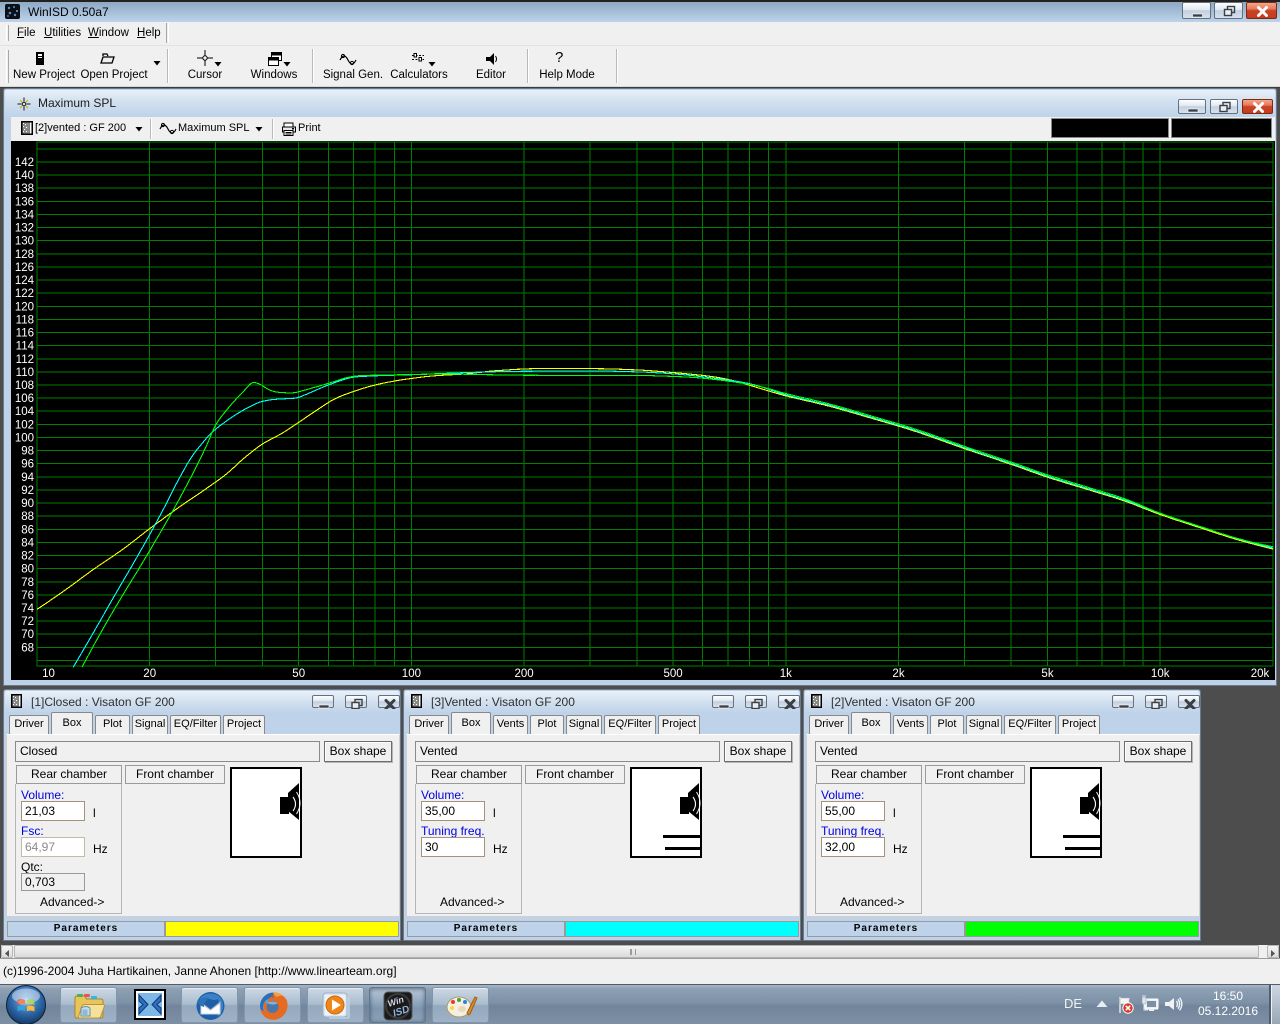 The height and width of the screenshot is (1024, 1280). I want to click on svg-text: 134, so click(25, 216).